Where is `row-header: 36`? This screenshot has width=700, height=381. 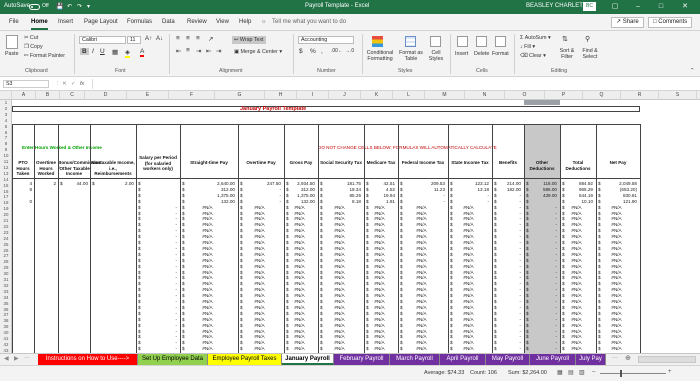 row-header: 36 is located at coordinates (6, 309).